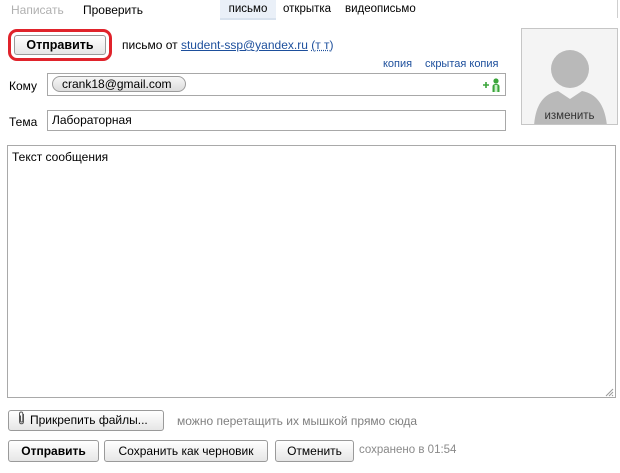  I want to click on to-label: Кому, so click(23, 86).